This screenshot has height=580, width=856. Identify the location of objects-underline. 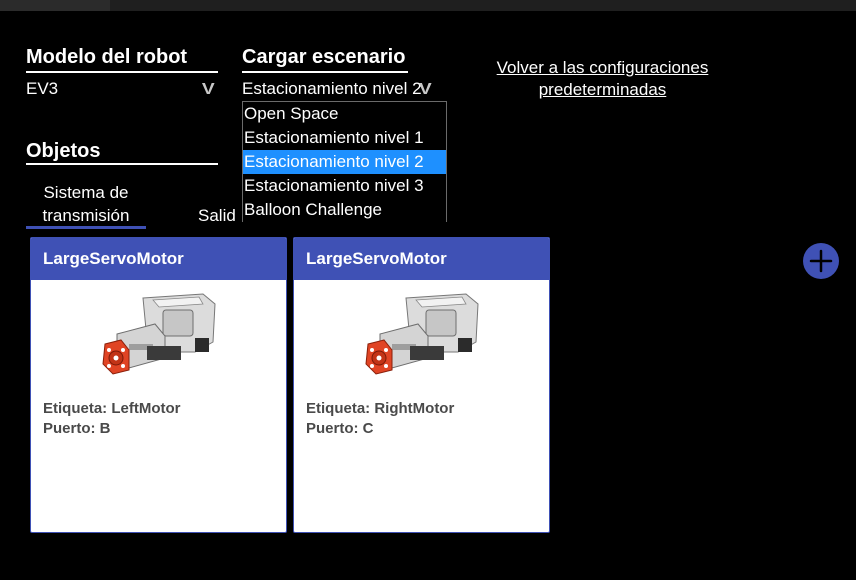
(122, 164).